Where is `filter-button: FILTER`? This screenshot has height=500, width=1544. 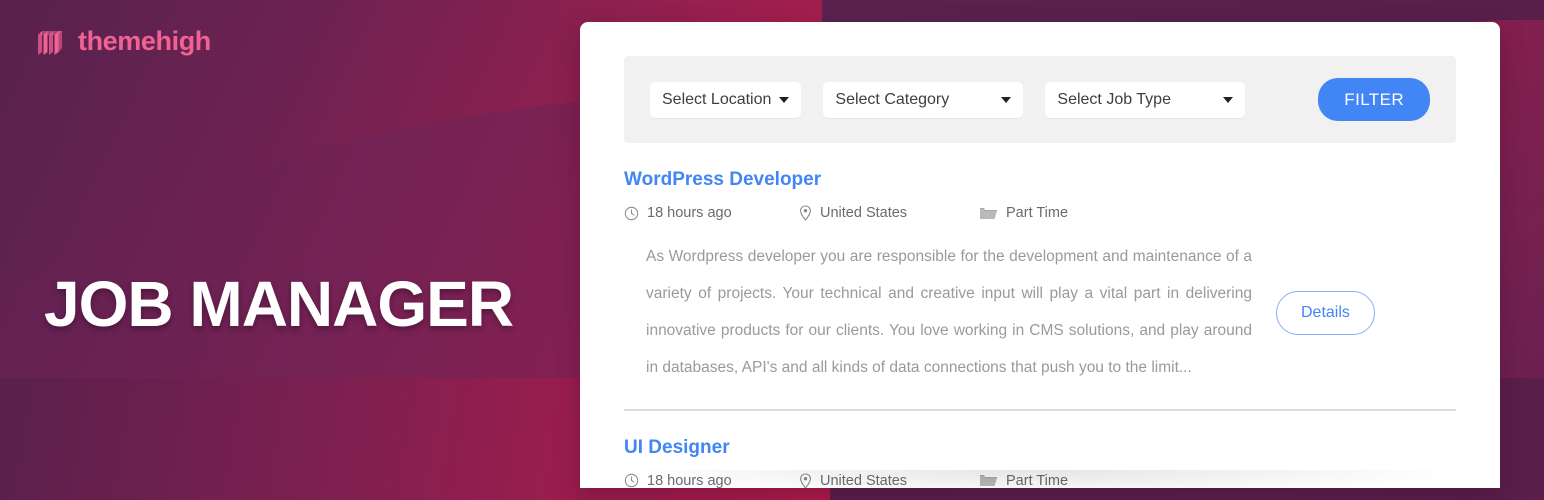 filter-button: FILTER is located at coordinates (1374, 99).